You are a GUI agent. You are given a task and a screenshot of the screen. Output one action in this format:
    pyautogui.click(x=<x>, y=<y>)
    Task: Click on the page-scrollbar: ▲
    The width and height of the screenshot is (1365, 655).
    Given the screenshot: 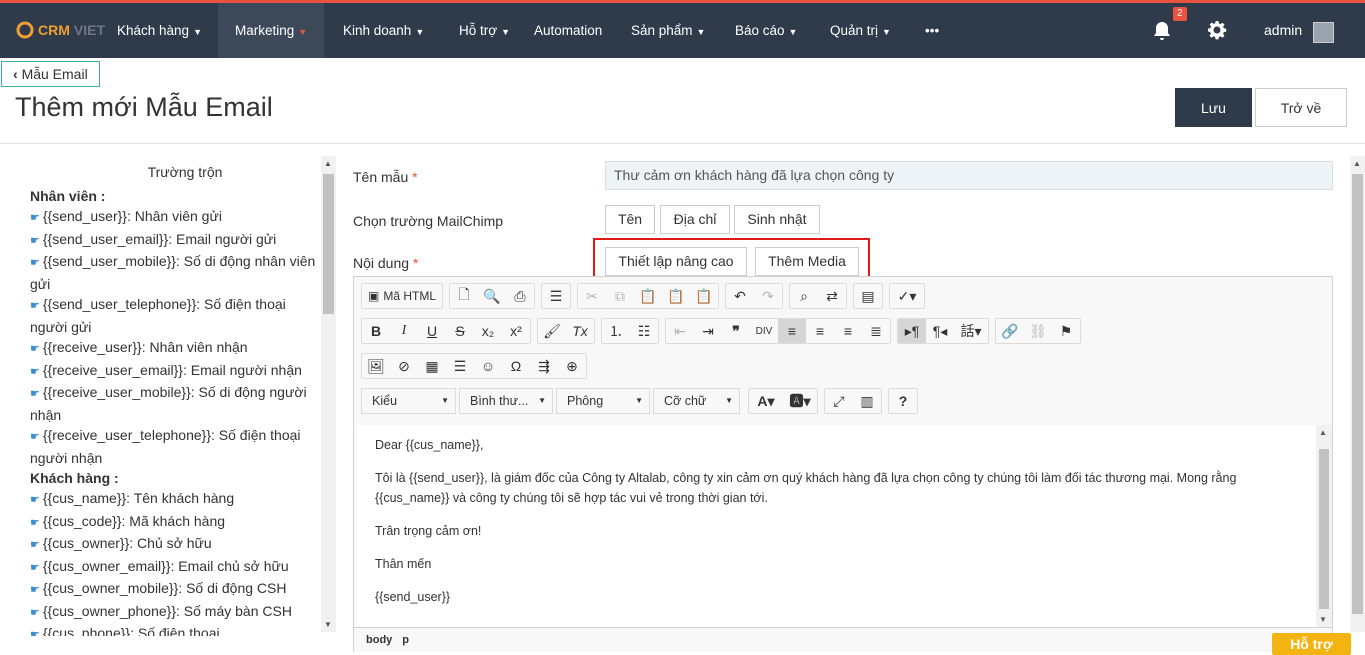 What is the action you would take?
    pyautogui.click(x=1357, y=394)
    